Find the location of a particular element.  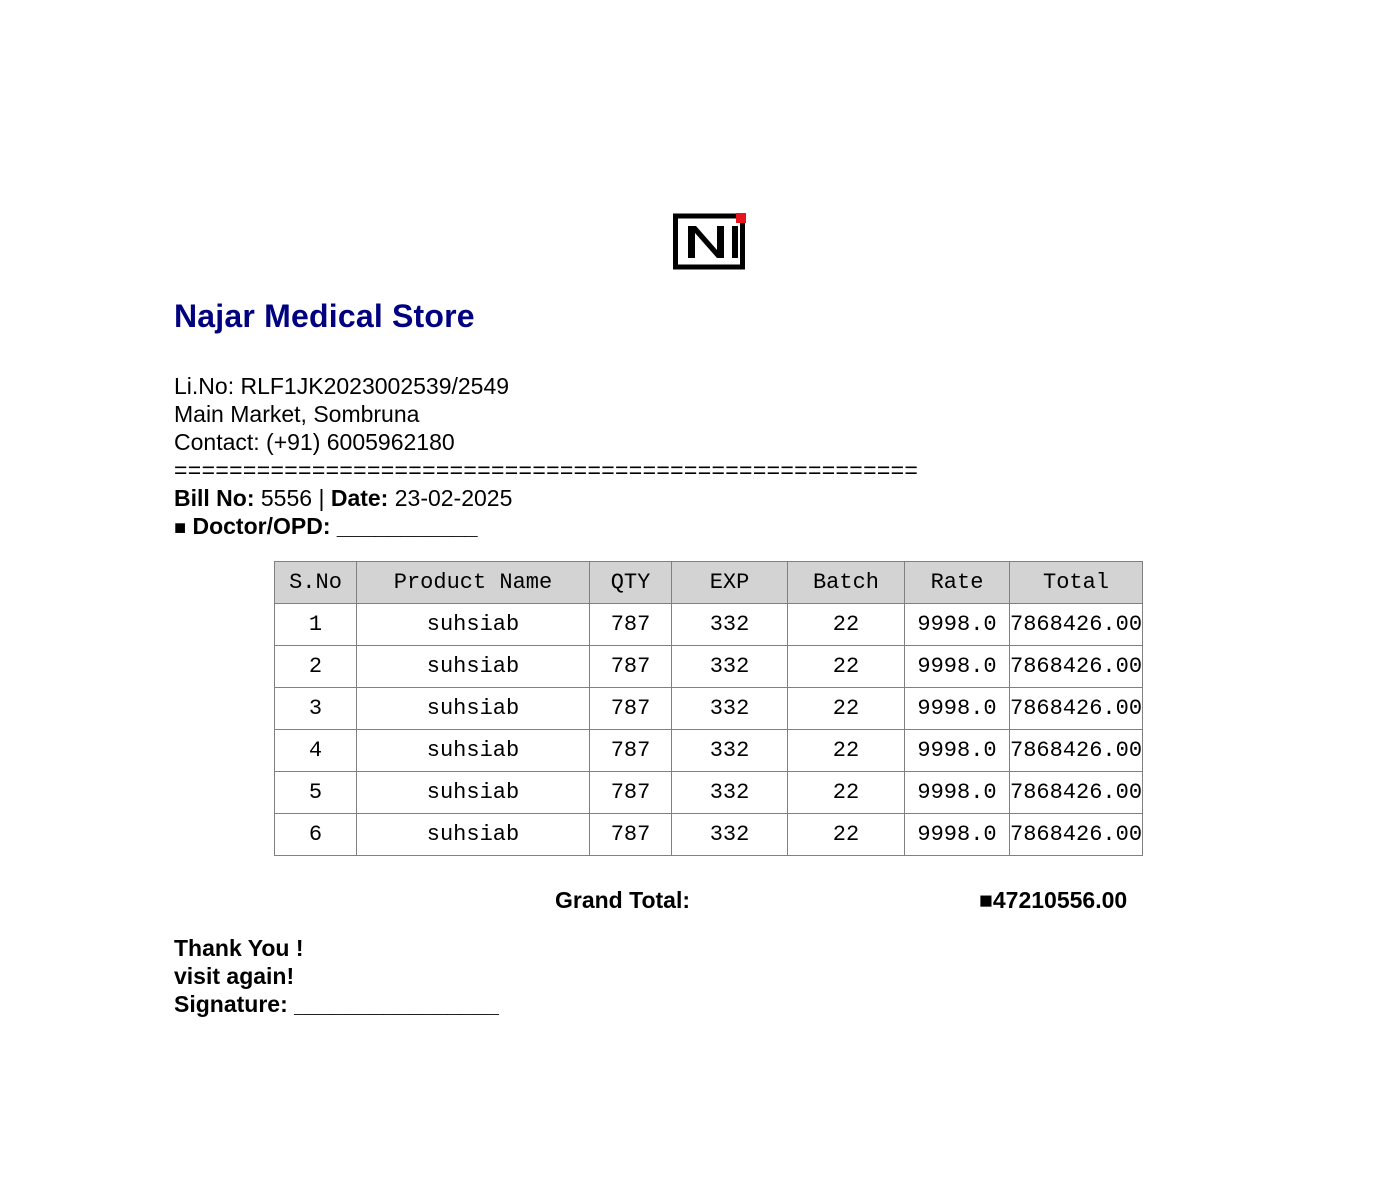

doctor-blank: ___________ is located at coordinates (407, 526).